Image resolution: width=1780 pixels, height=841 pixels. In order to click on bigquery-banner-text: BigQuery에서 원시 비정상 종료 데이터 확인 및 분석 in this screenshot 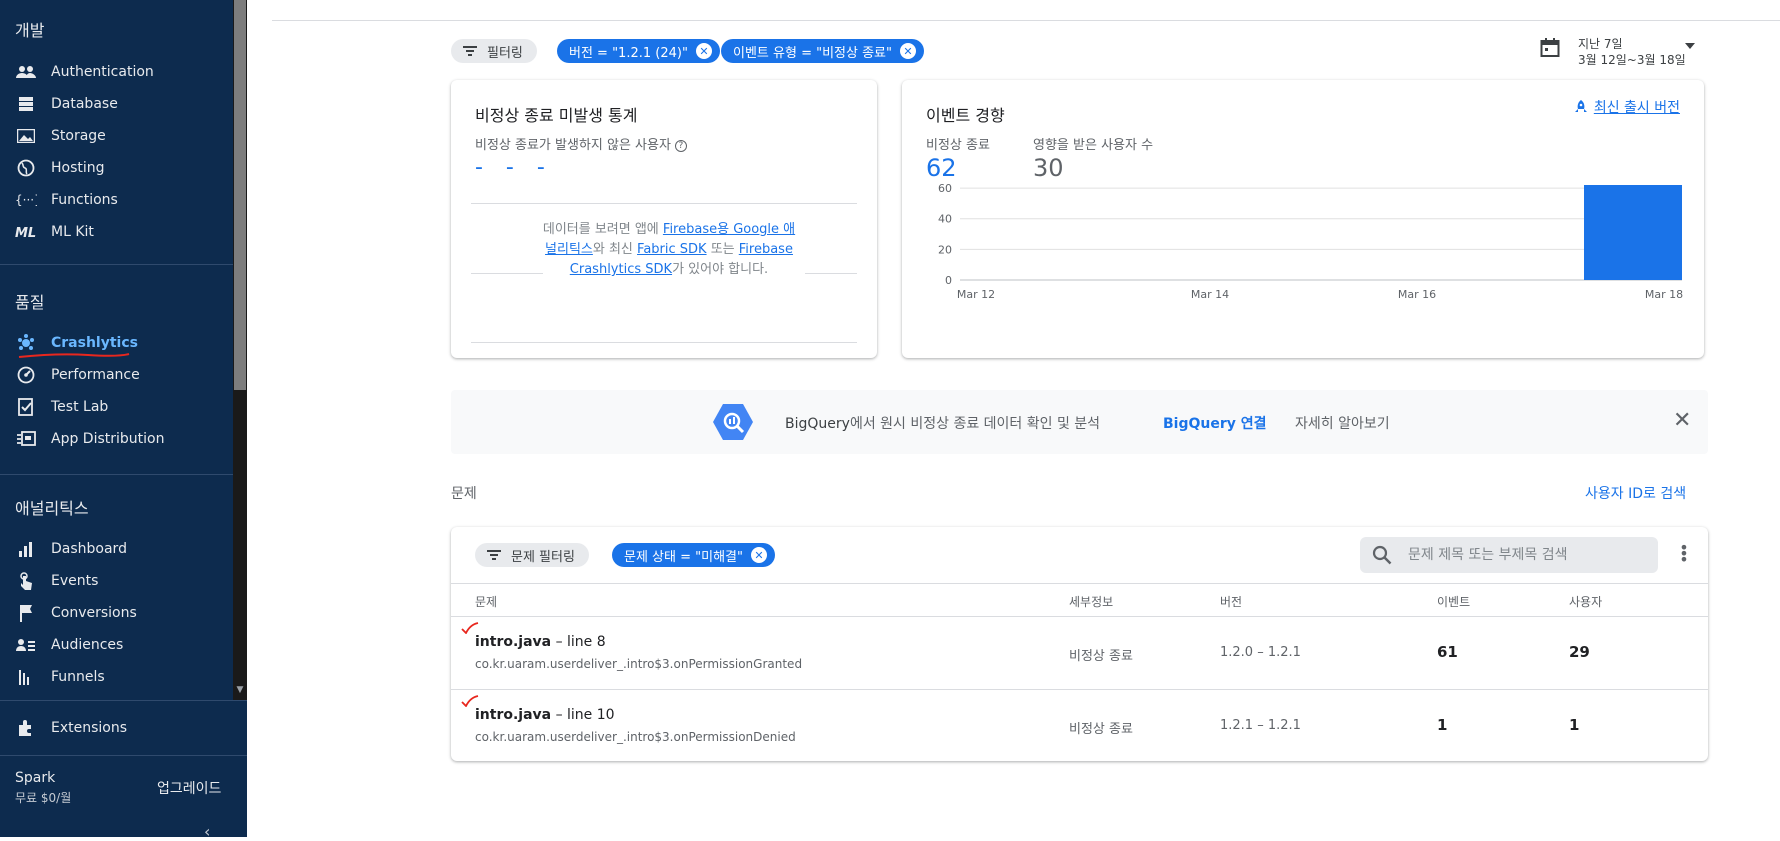, I will do `click(942, 423)`.